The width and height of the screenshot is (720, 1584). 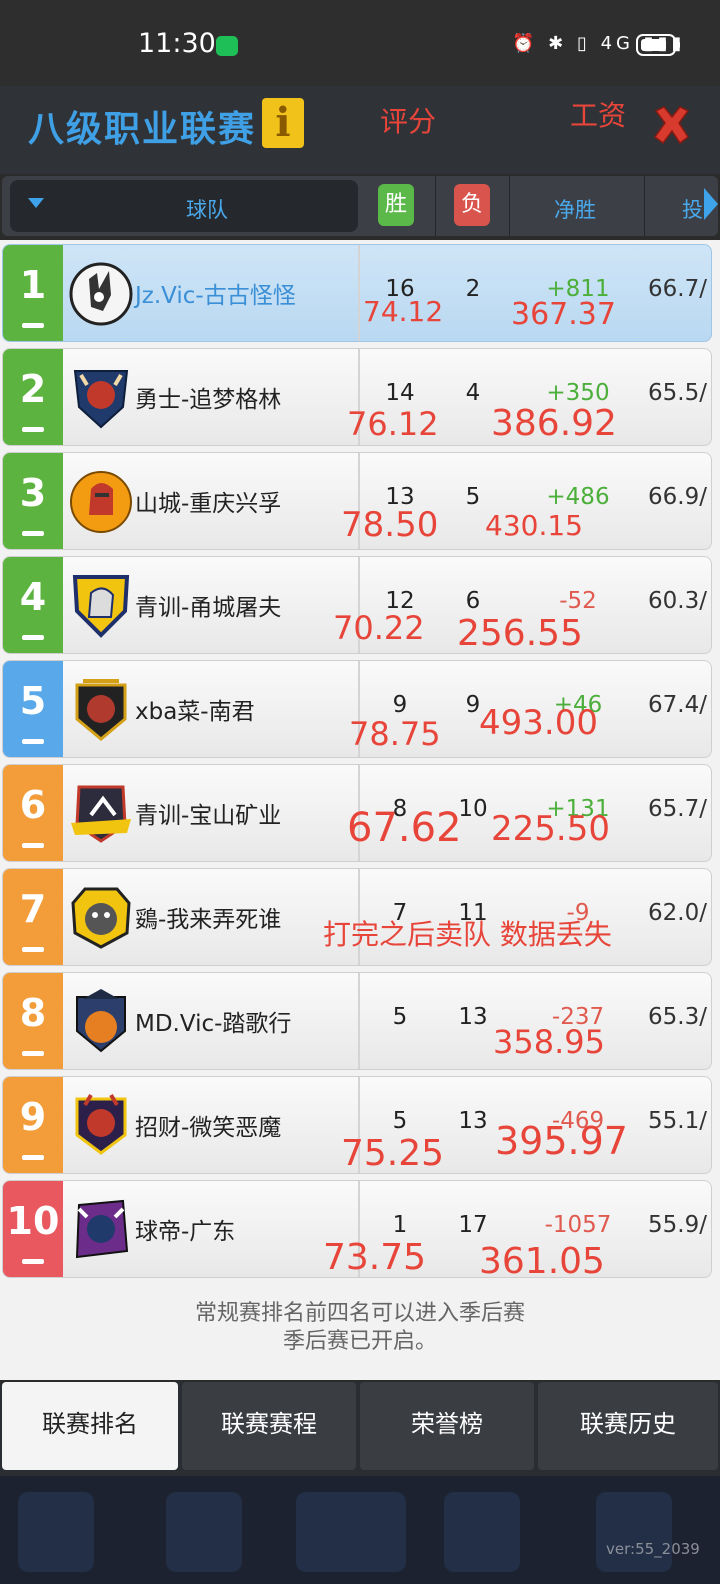 I want to click on table-row: 7 鵎-我来弄死谁 7 11 -9 62.0/ 打完之后卖队 数据丢失, so click(x=357, y=917).